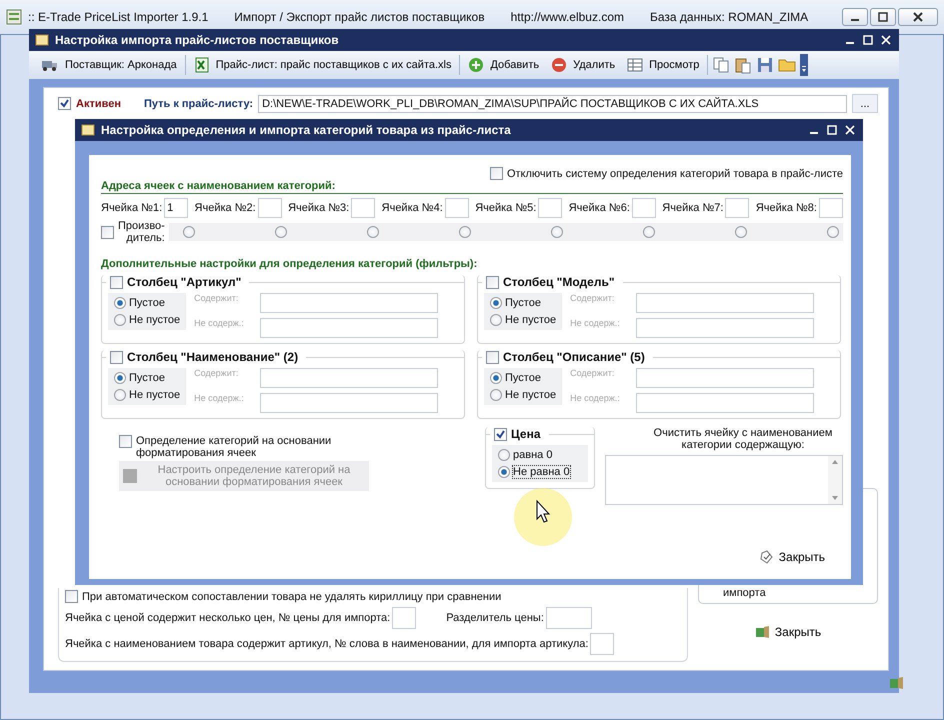 The height and width of the screenshot is (720, 944). Describe the element at coordinates (212, 357) in the screenshot. I see `group-title: Столбец "Наименование" (2)` at that location.